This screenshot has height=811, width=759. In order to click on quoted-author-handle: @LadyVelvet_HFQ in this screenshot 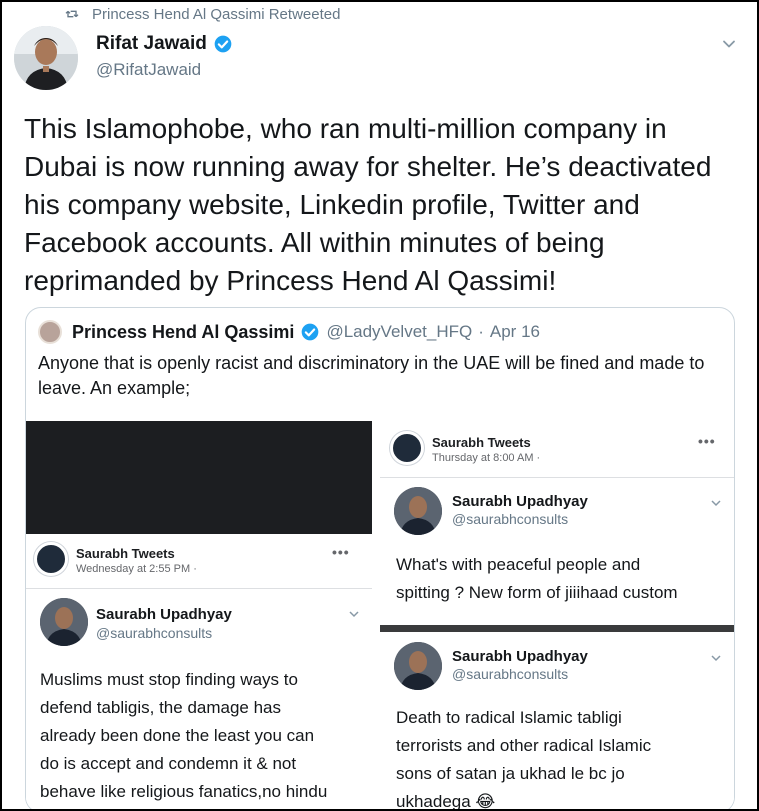, I will do `click(399, 332)`.